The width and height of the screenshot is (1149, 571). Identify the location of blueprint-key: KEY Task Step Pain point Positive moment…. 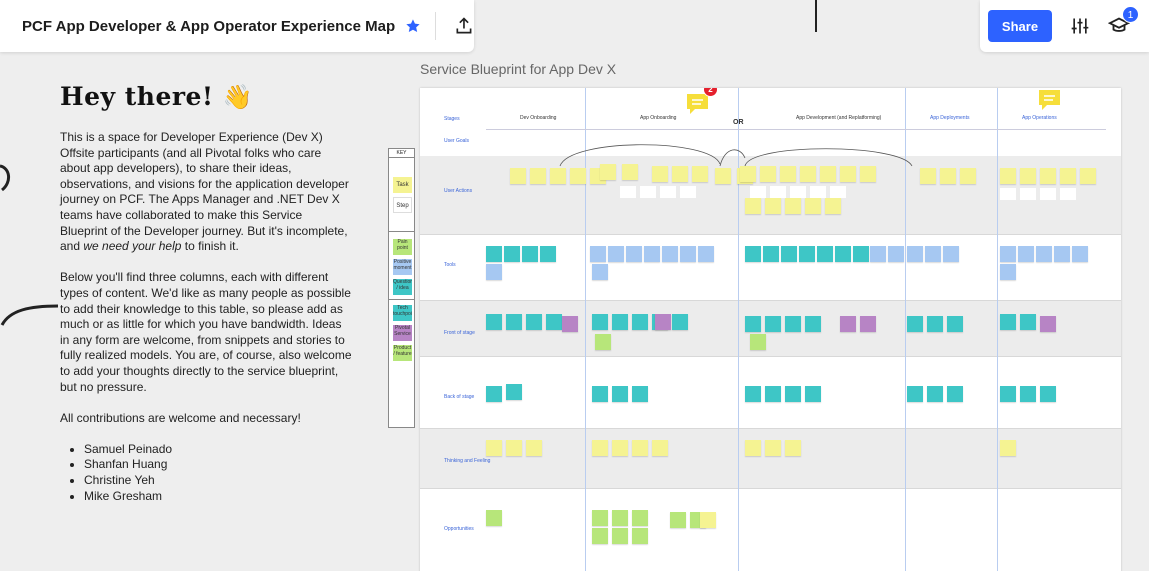
(401, 288).